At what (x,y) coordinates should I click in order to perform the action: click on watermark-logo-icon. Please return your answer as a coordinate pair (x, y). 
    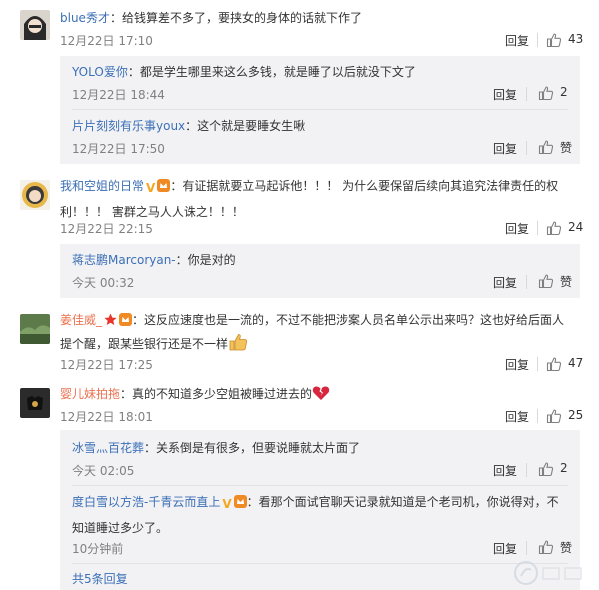
    Looking at the image, I should click on (548, 573).